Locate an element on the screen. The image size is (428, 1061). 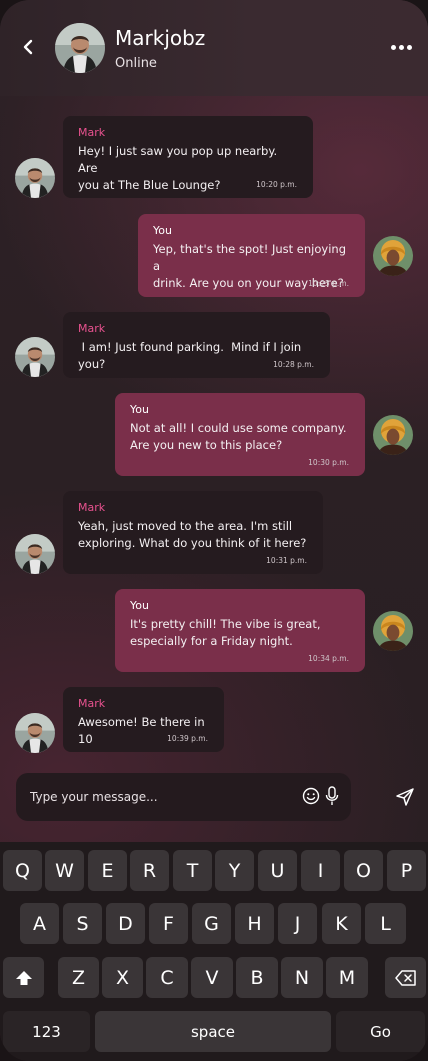
chevron-left-icon is located at coordinates (28, 47).